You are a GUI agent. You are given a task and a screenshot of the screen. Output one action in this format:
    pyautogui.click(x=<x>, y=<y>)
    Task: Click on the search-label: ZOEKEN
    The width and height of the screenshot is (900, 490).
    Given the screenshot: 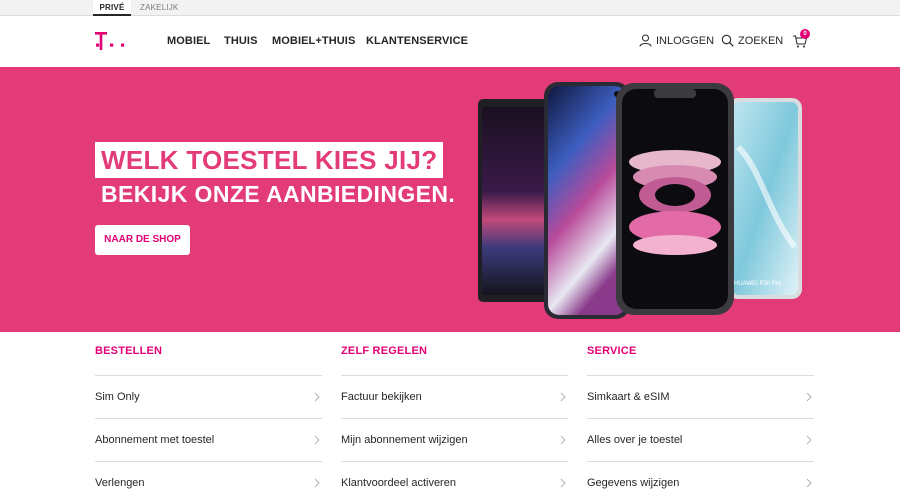 What is the action you would take?
    pyautogui.click(x=761, y=40)
    